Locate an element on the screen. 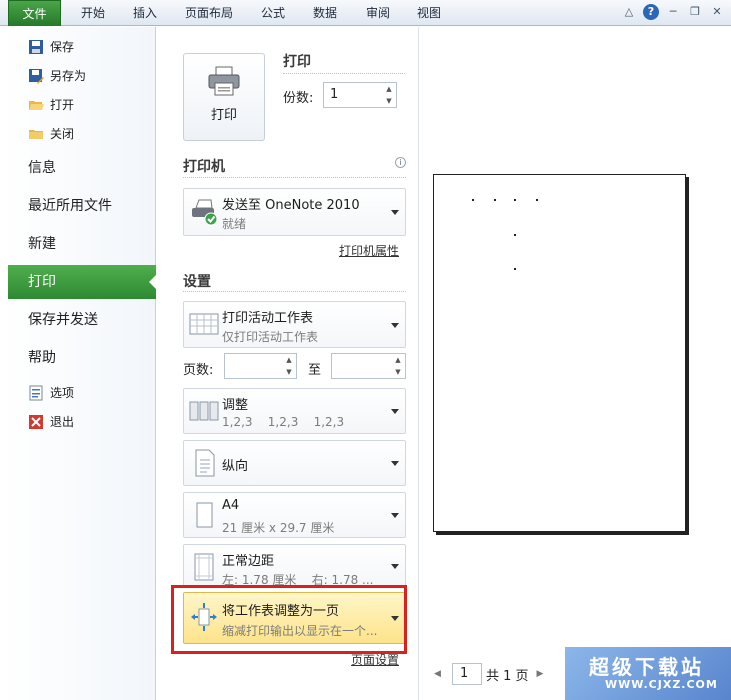  open-folder-icon is located at coordinates (36, 105).